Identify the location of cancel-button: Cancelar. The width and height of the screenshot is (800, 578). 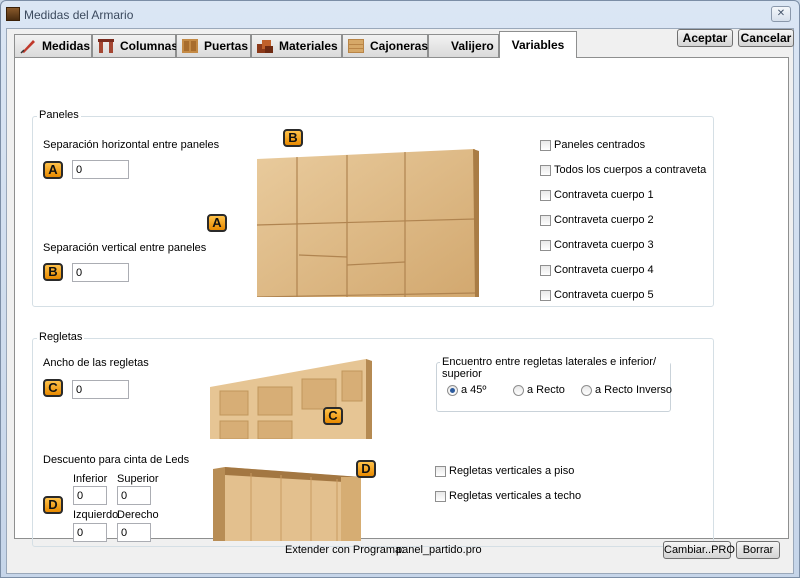
(766, 38).